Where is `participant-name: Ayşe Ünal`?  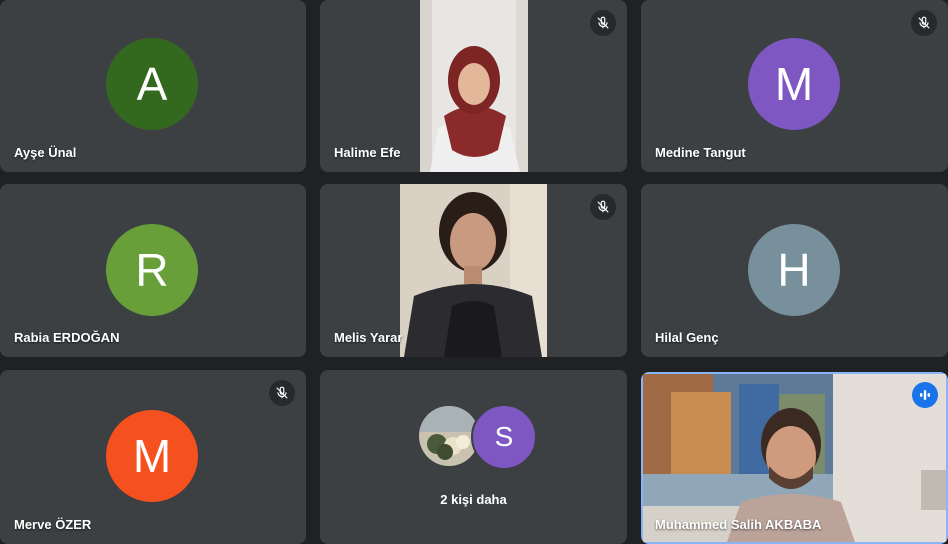 participant-name: Ayşe Ünal is located at coordinates (45, 152).